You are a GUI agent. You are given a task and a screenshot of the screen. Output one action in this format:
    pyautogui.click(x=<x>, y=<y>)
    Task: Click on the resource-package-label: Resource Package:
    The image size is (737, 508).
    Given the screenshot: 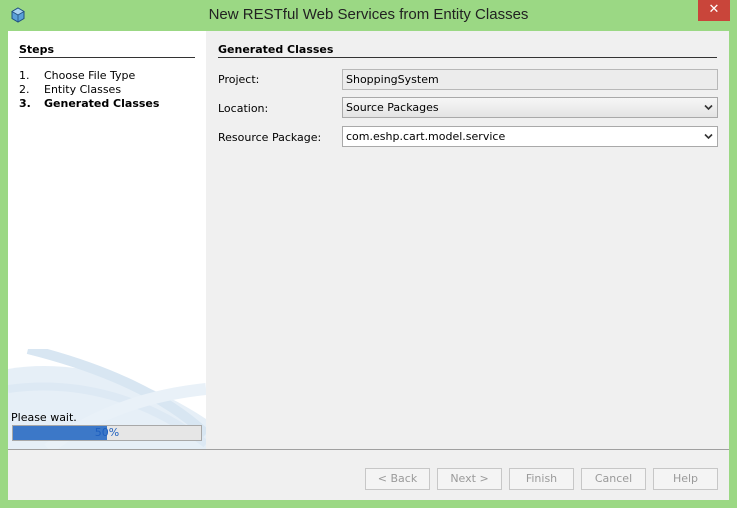 What is the action you would take?
    pyautogui.click(x=270, y=137)
    